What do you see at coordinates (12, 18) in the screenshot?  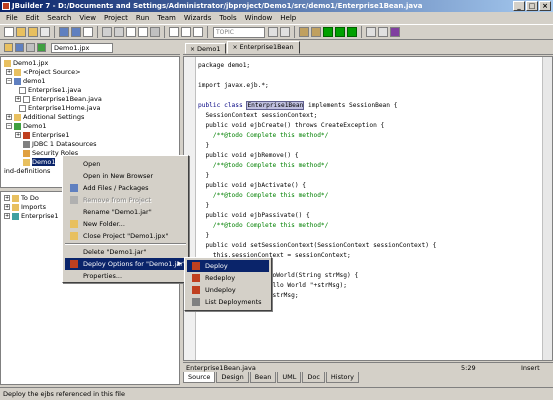 I see `menu-file: File` at bounding box center [12, 18].